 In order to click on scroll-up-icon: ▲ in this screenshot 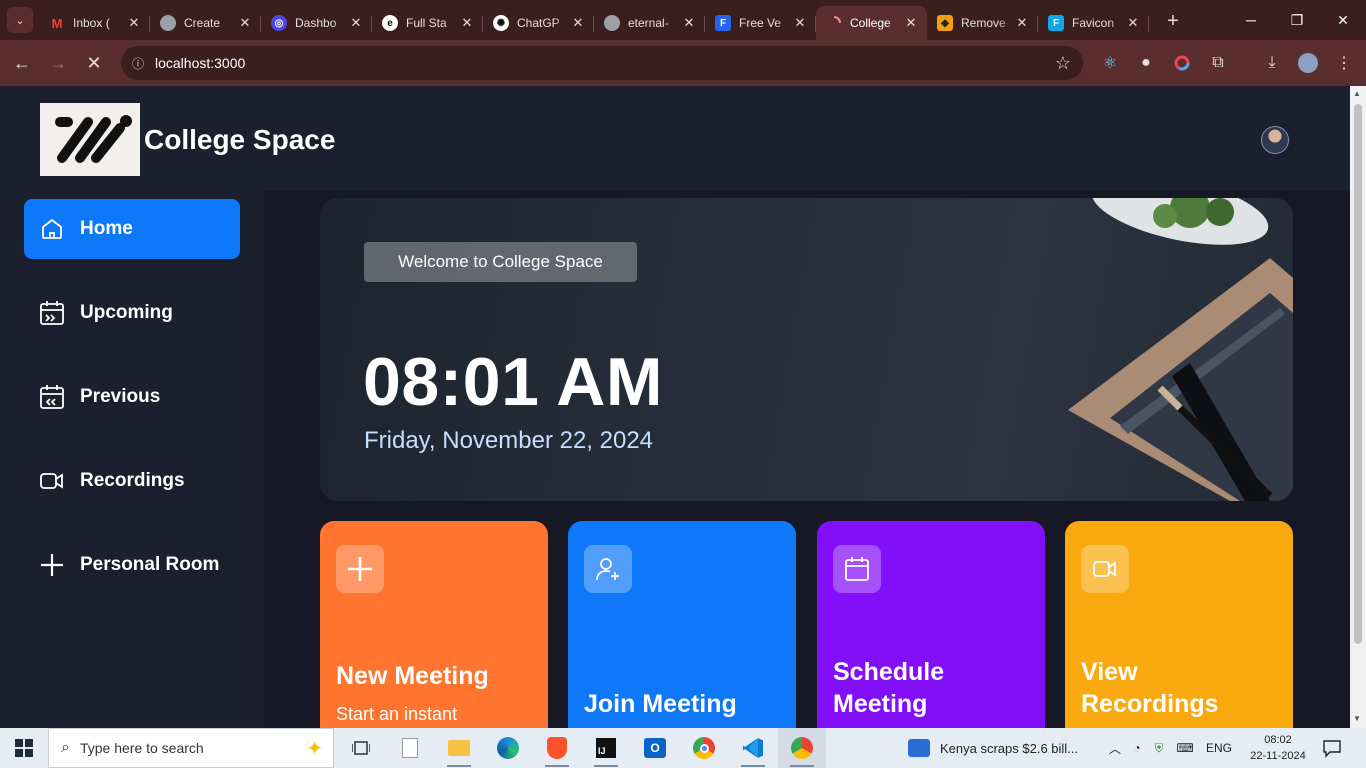, I will do `click(1357, 93)`.